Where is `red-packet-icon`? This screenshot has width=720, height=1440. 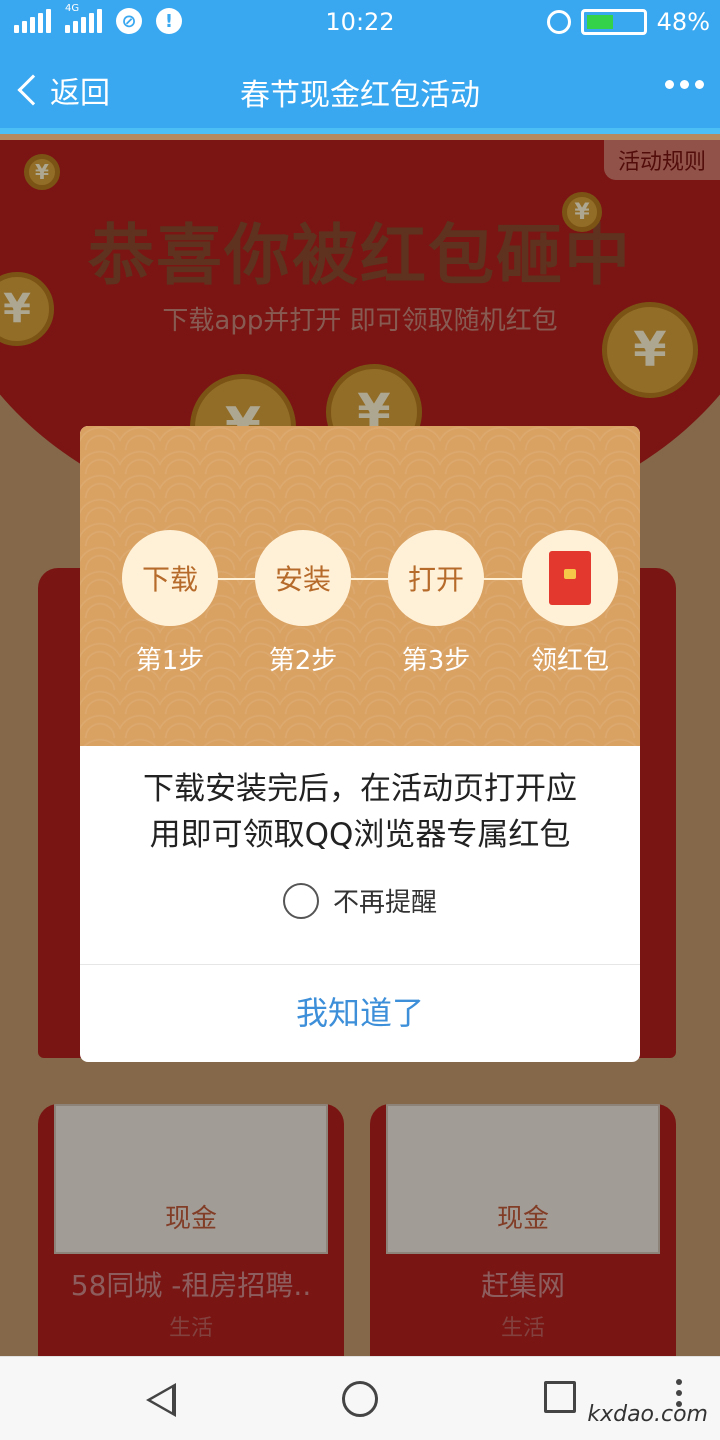
red-packet-icon is located at coordinates (570, 578).